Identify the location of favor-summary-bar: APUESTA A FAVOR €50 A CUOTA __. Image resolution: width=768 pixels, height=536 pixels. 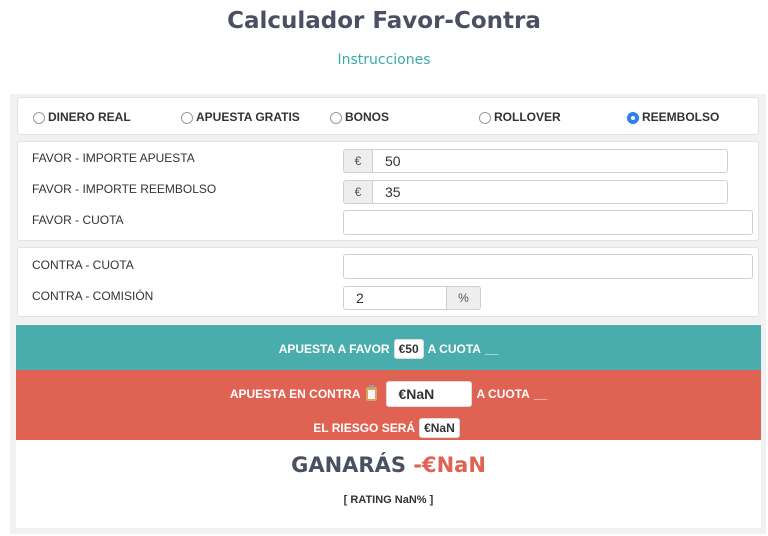
(388, 347).